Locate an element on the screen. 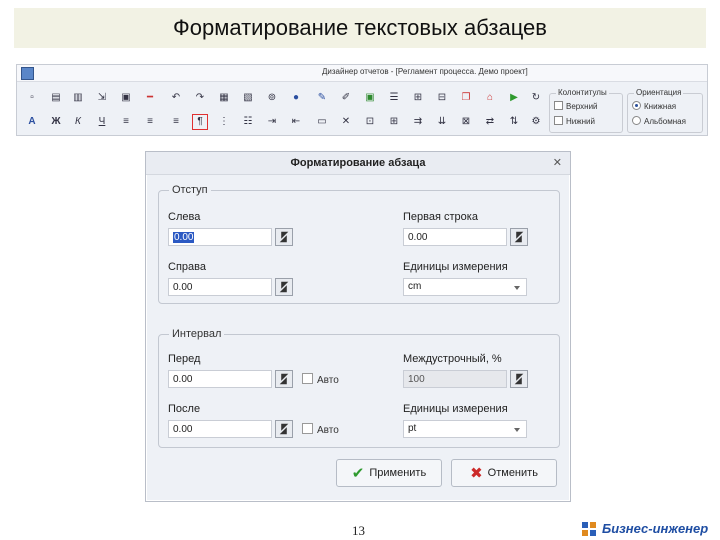 The width and height of the screenshot is (720, 540). brand-name: Бизнес-инженер is located at coordinates (655, 528).